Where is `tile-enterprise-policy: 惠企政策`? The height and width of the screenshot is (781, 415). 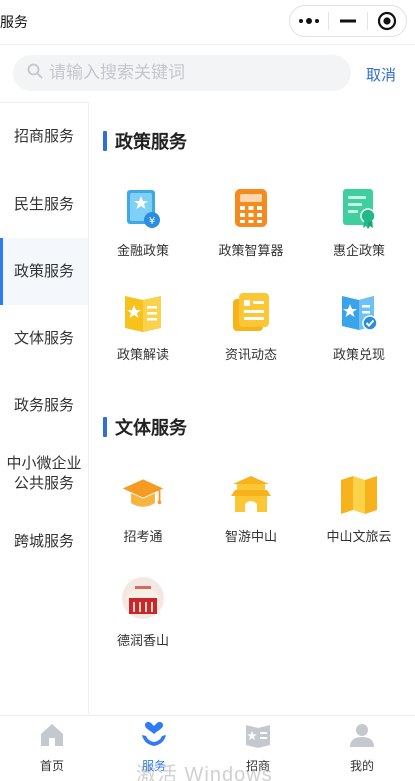 tile-enterprise-policy: 惠企政策 is located at coordinates (359, 222).